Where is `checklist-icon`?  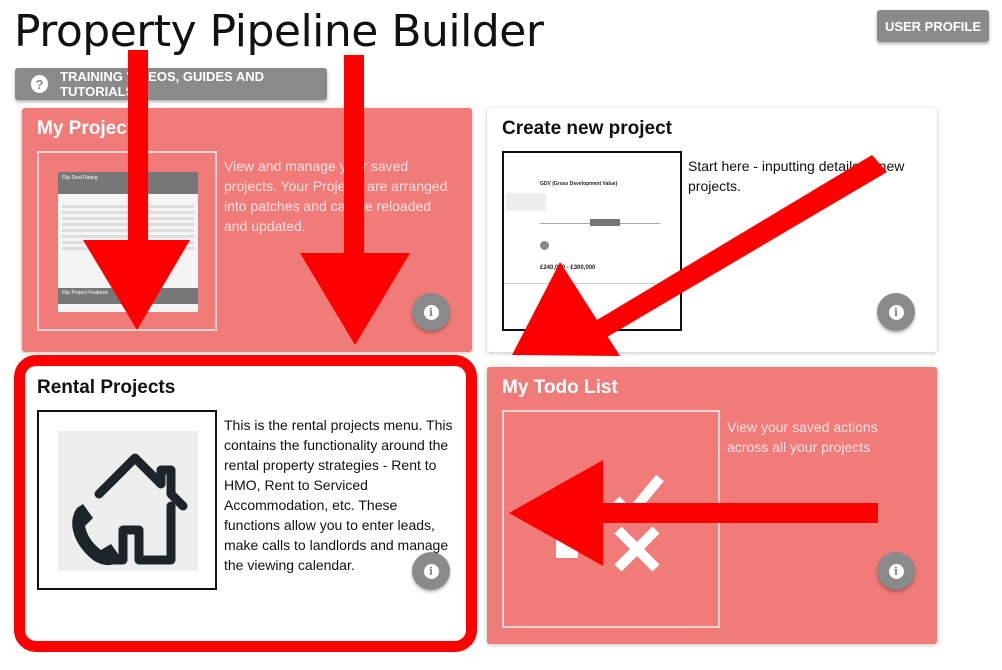 checklist-icon is located at coordinates (610, 523).